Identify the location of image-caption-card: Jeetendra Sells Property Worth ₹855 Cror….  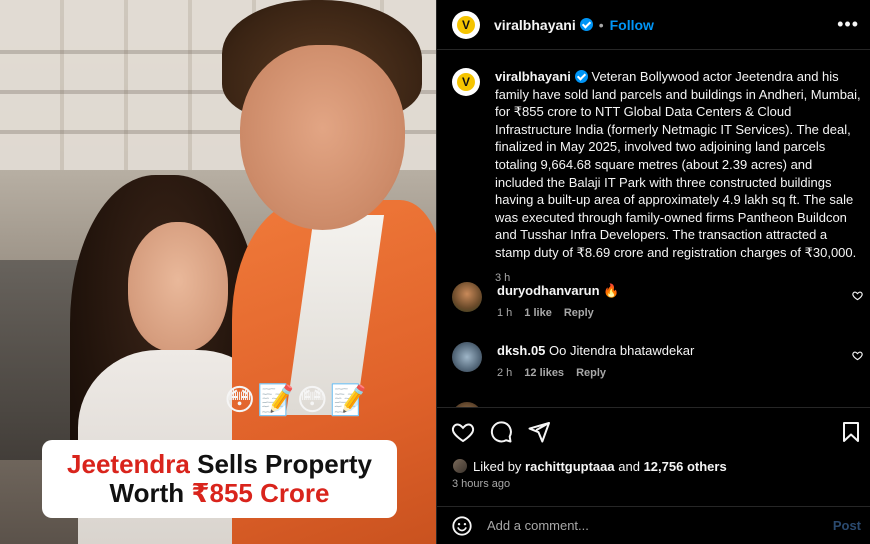
(219, 479).